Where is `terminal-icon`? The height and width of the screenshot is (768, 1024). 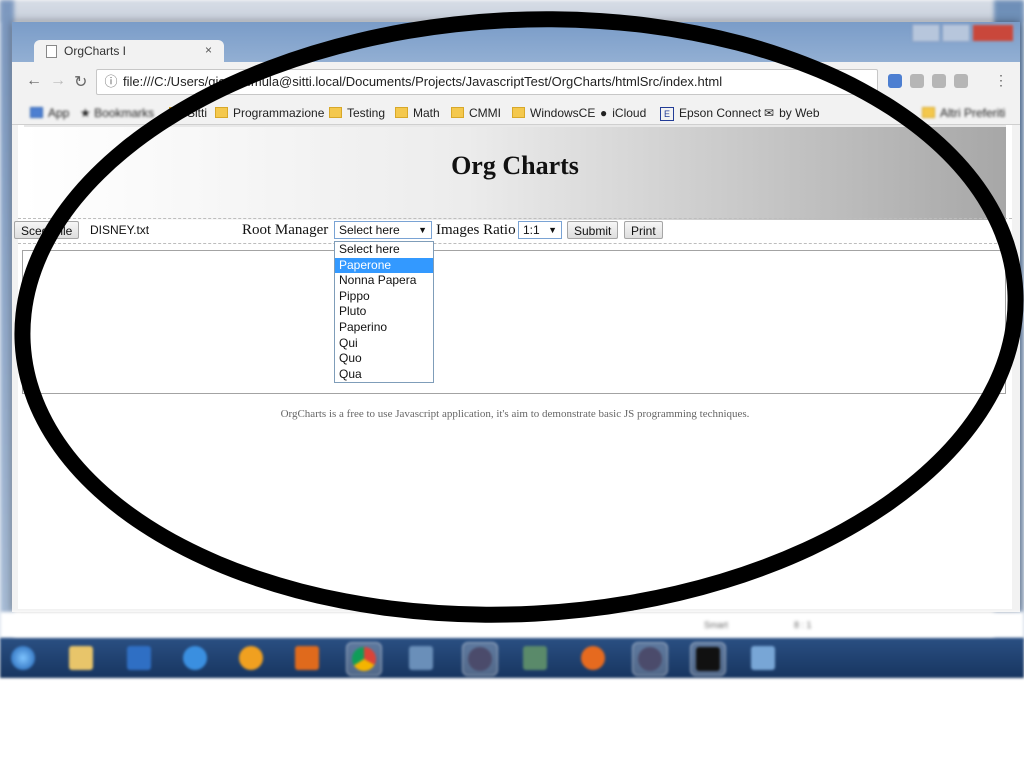
terminal-icon is located at coordinates (708, 659).